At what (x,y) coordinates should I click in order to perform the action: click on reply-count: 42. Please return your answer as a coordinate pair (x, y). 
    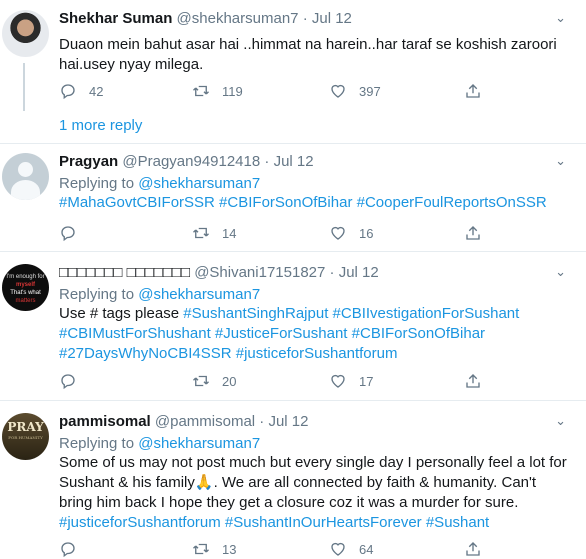
    Looking at the image, I should click on (96, 91).